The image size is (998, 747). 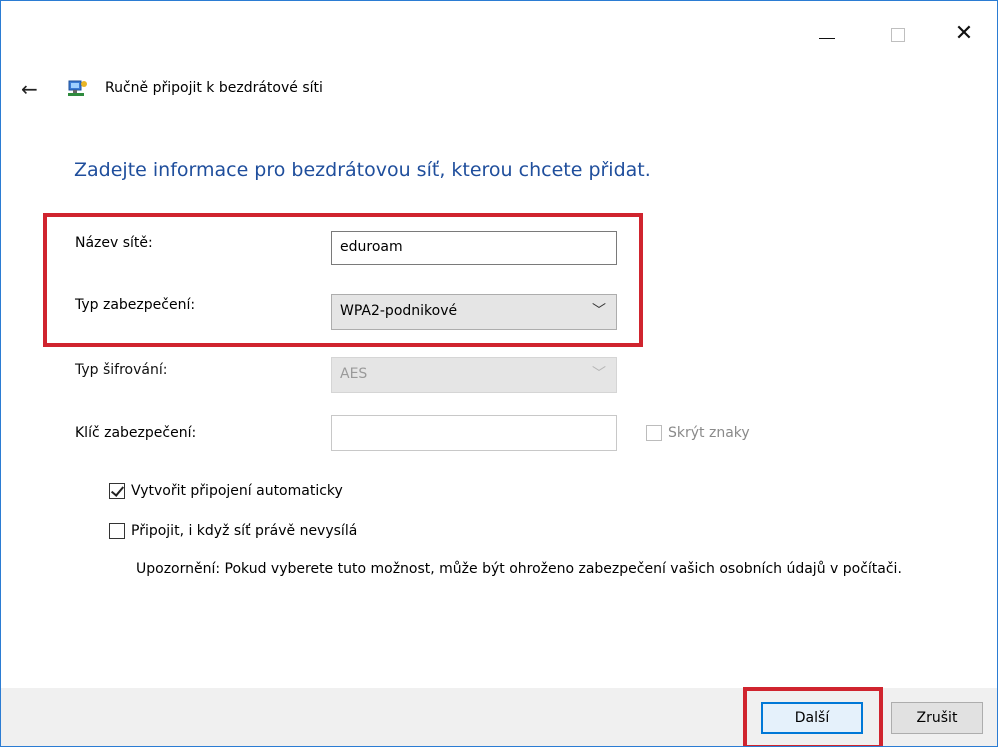 I want to click on security-type-select: WPA2-podnikové ﹀, so click(x=474, y=312).